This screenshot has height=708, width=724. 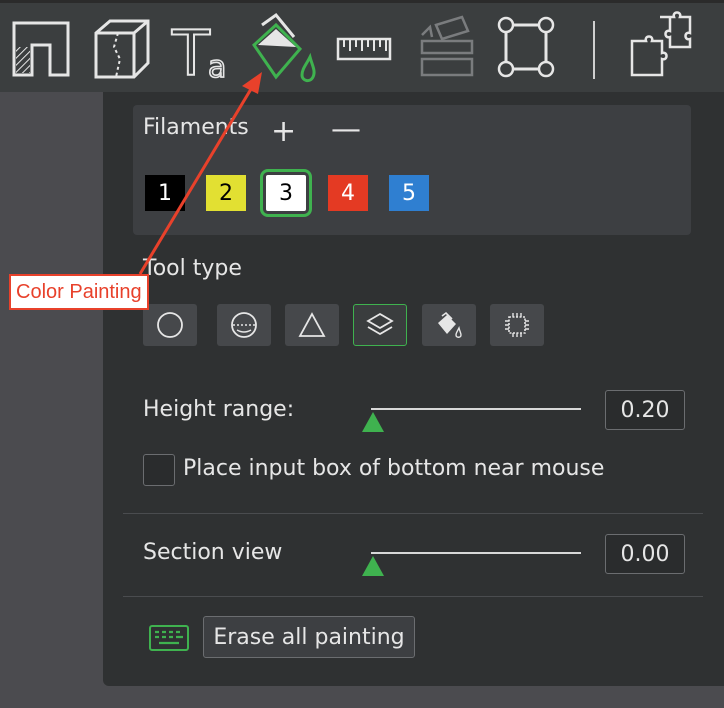 I want to click on text-tool-button: T a, so click(x=204, y=51).